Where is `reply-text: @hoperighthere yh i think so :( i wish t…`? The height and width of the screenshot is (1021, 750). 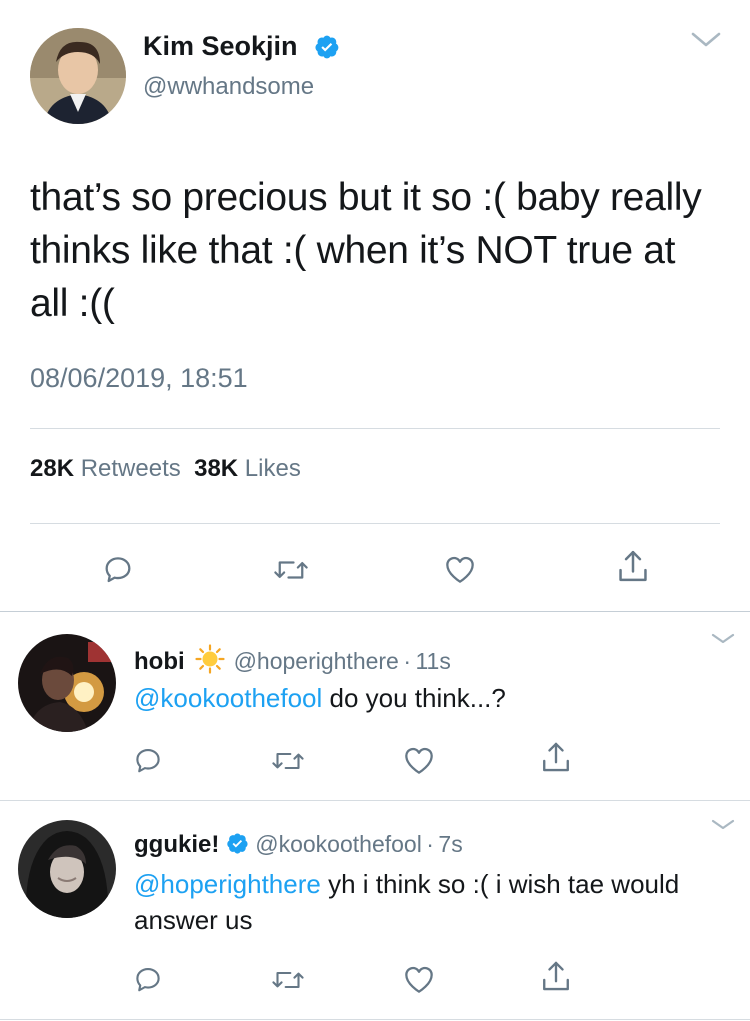 reply-text: @hoperighthere yh i think so :( i wish t… is located at coordinates (414, 902).